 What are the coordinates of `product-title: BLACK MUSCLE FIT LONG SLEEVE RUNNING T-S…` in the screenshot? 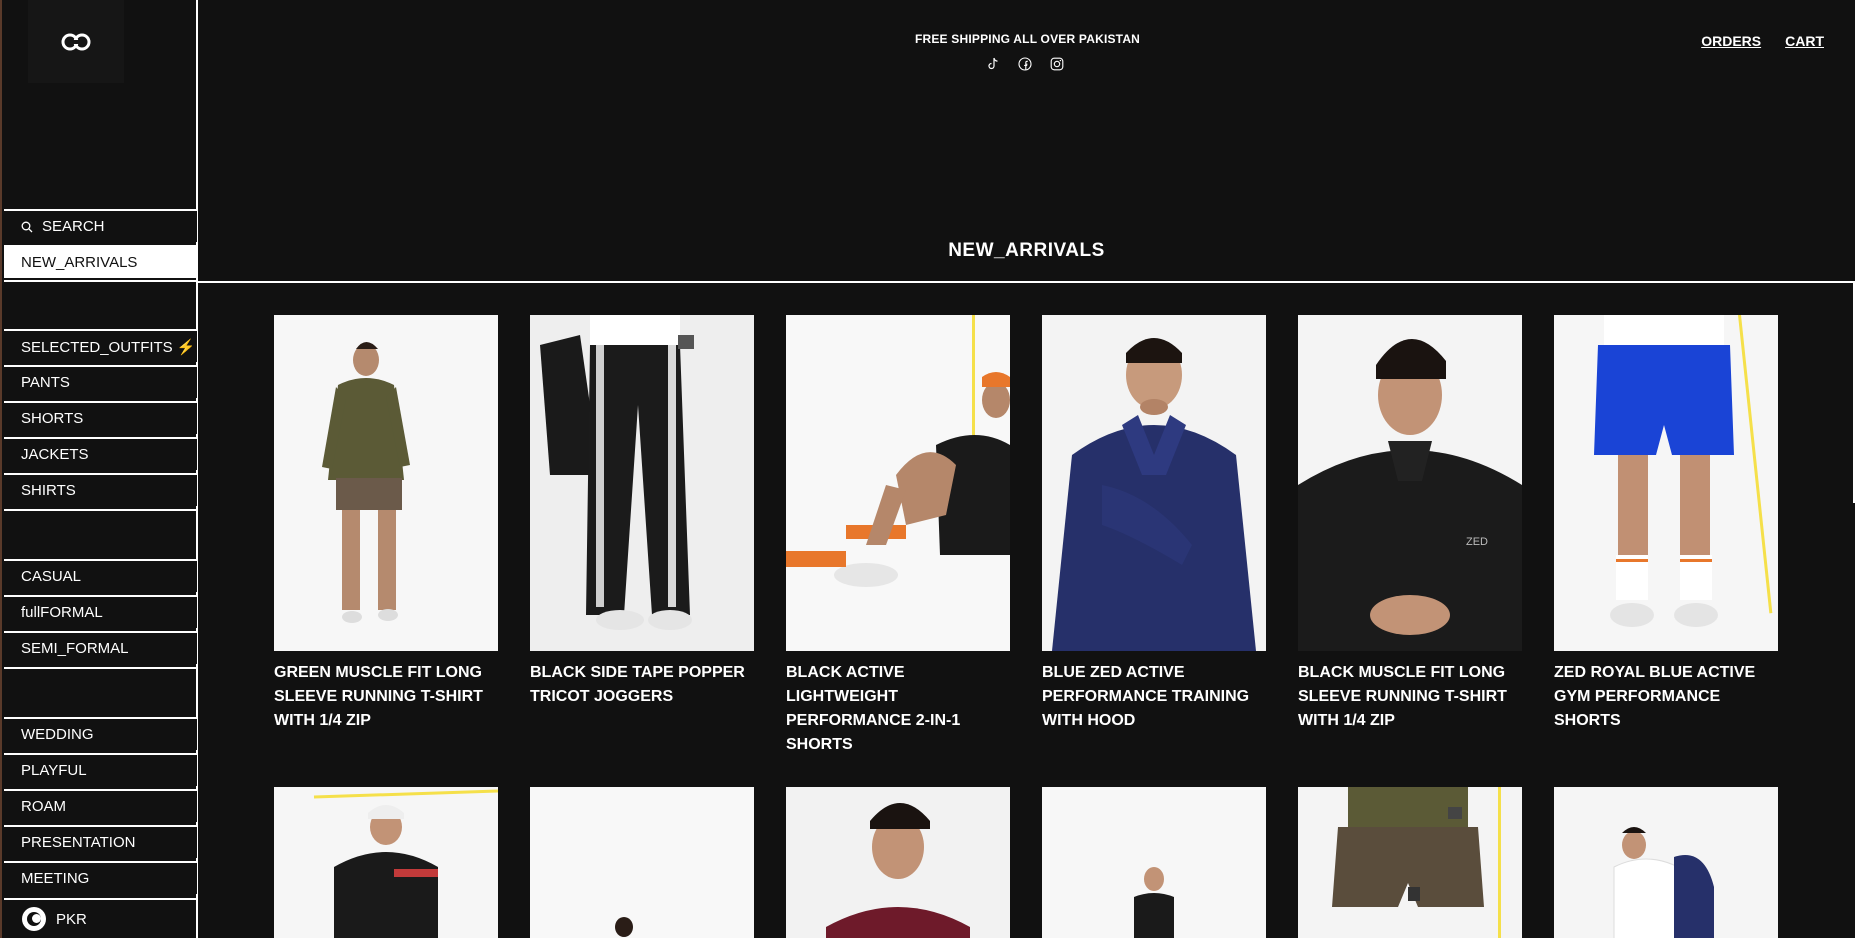 It's located at (1410, 697).